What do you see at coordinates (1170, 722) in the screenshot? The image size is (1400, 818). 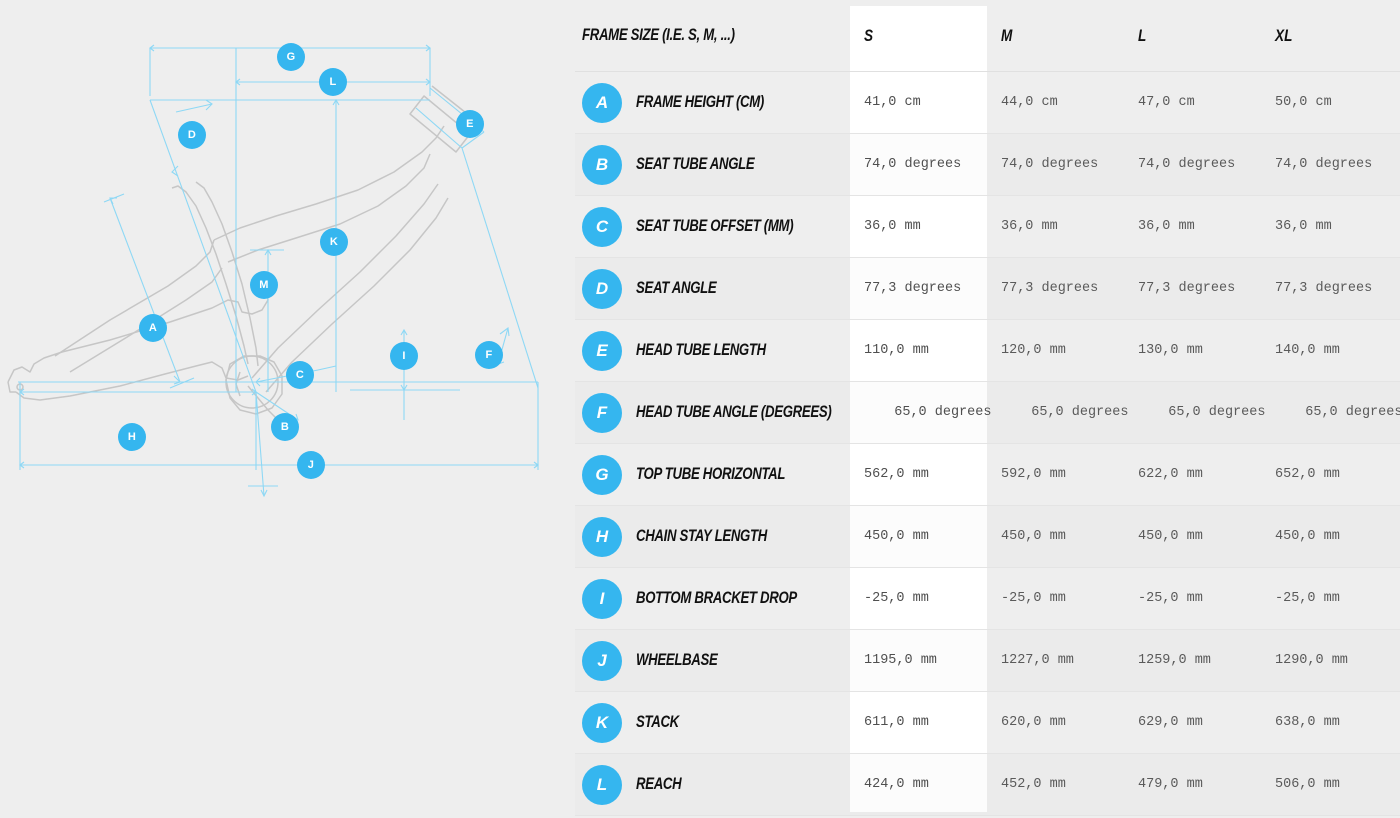 I see `cell-l: 629,0 mm` at bounding box center [1170, 722].